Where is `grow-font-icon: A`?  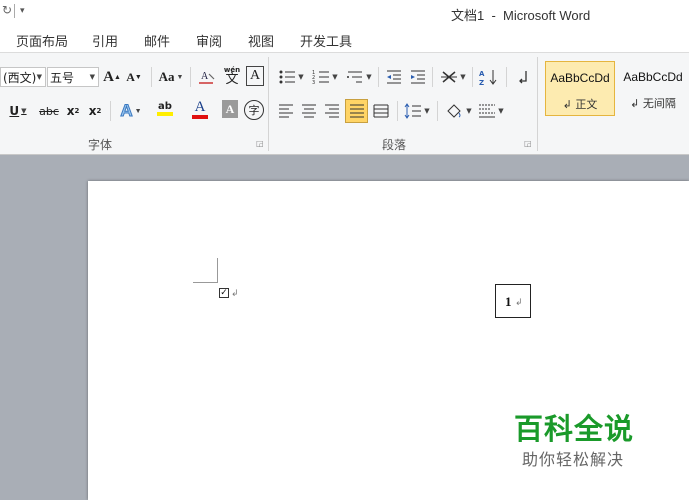
grow-font-icon: A is located at coordinates (108, 76).